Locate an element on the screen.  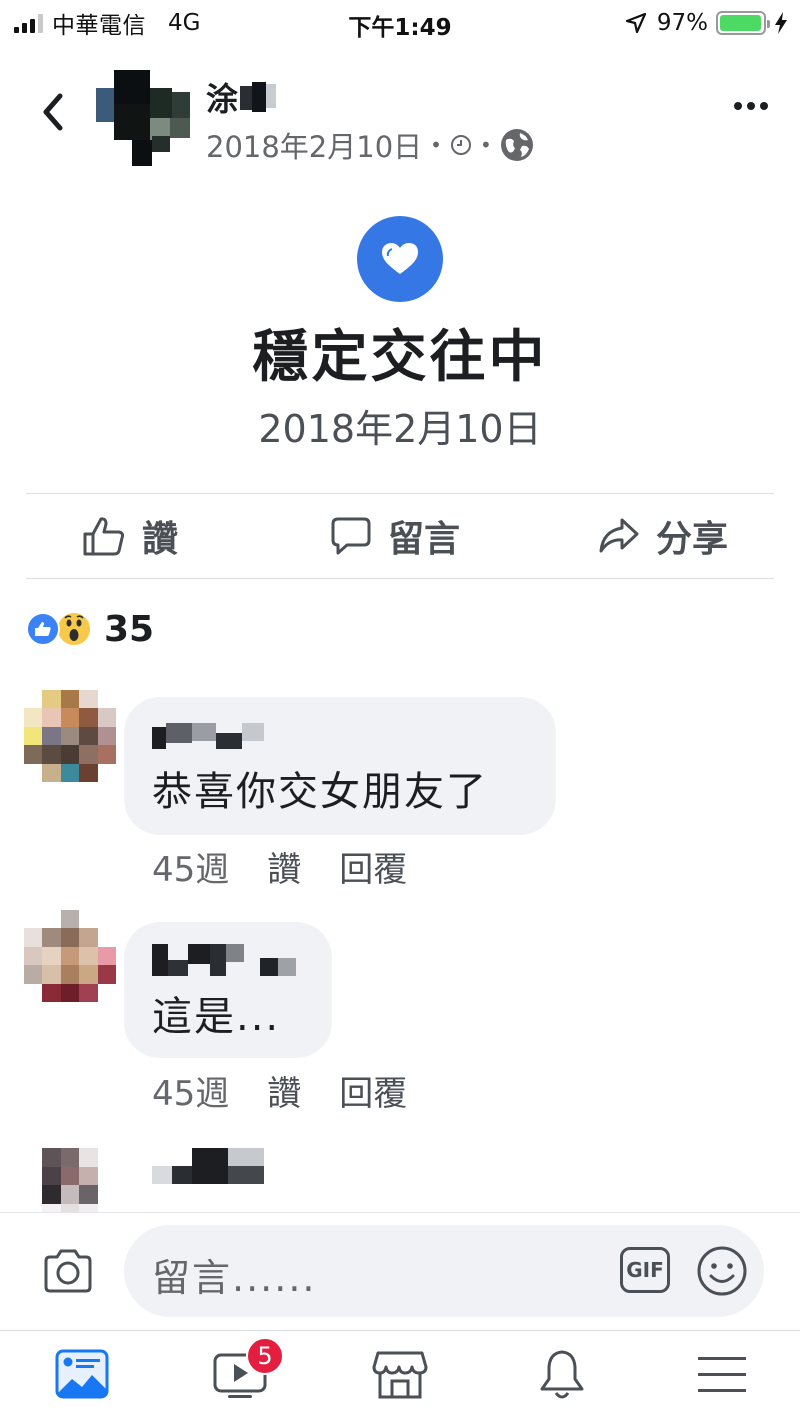
life-event-title: 穩定交往中 is located at coordinates (400, 357).